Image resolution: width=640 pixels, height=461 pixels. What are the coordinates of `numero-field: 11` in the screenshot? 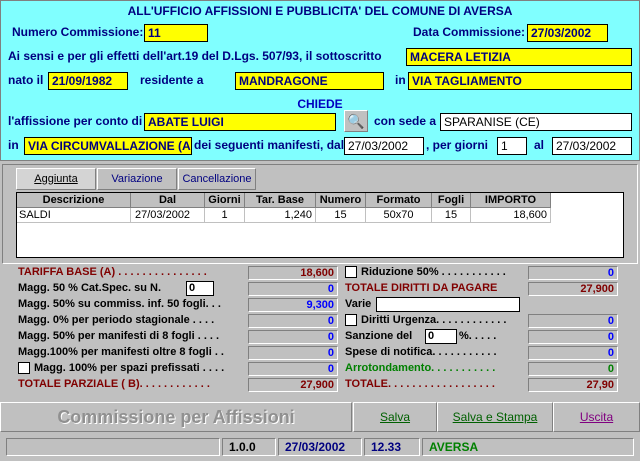 It's located at (176, 33).